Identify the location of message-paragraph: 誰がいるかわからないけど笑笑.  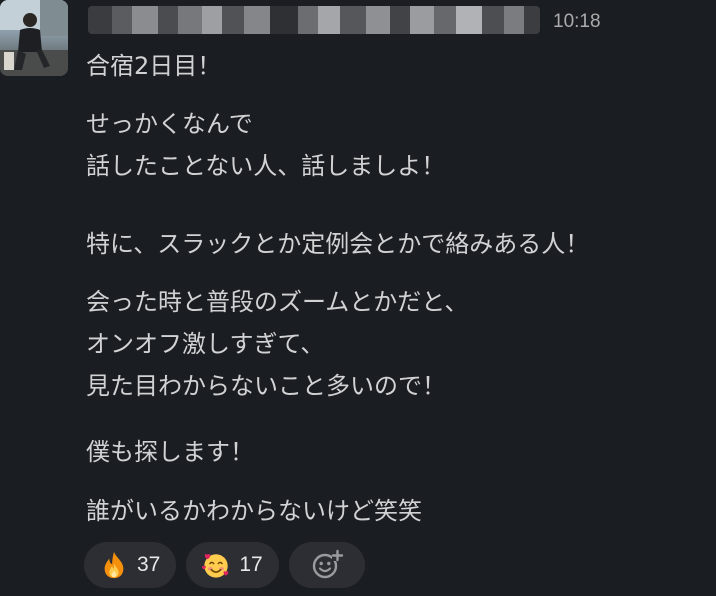
(254, 511).